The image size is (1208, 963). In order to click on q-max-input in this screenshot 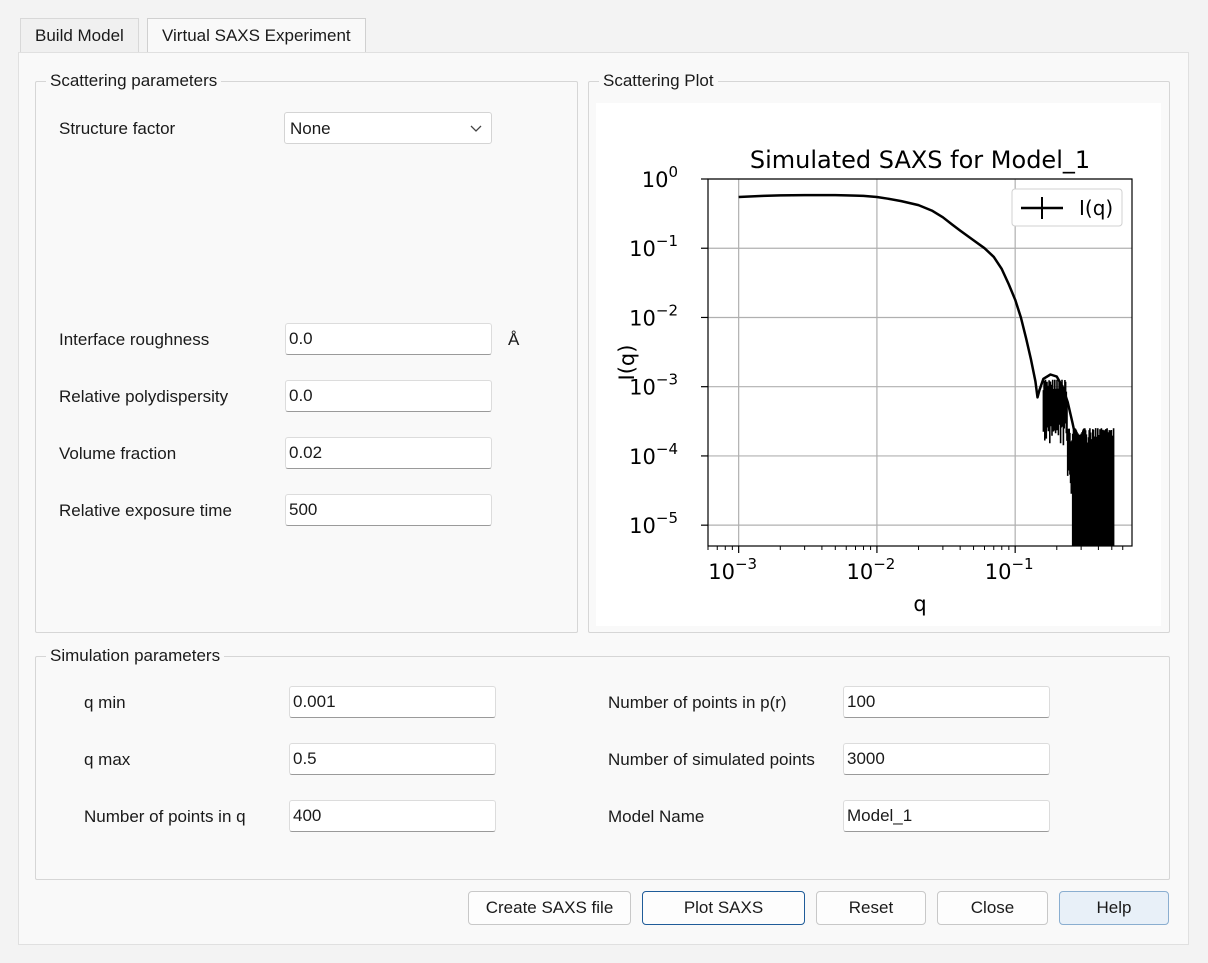, I will do `click(392, 759)`.